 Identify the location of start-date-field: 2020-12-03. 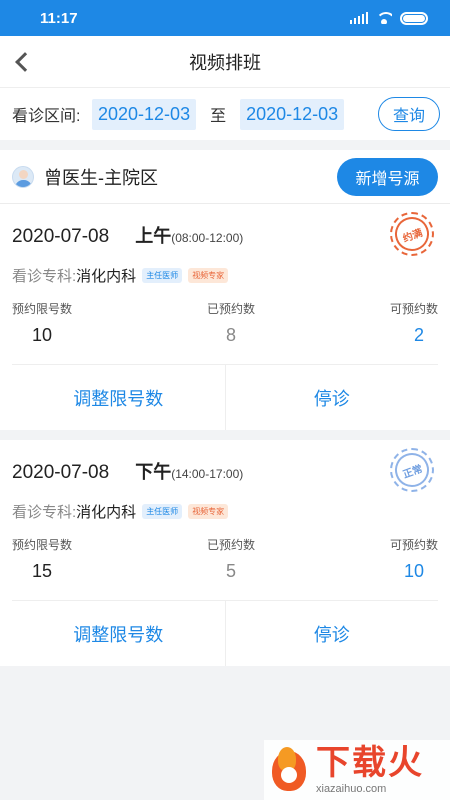
(144, 114).